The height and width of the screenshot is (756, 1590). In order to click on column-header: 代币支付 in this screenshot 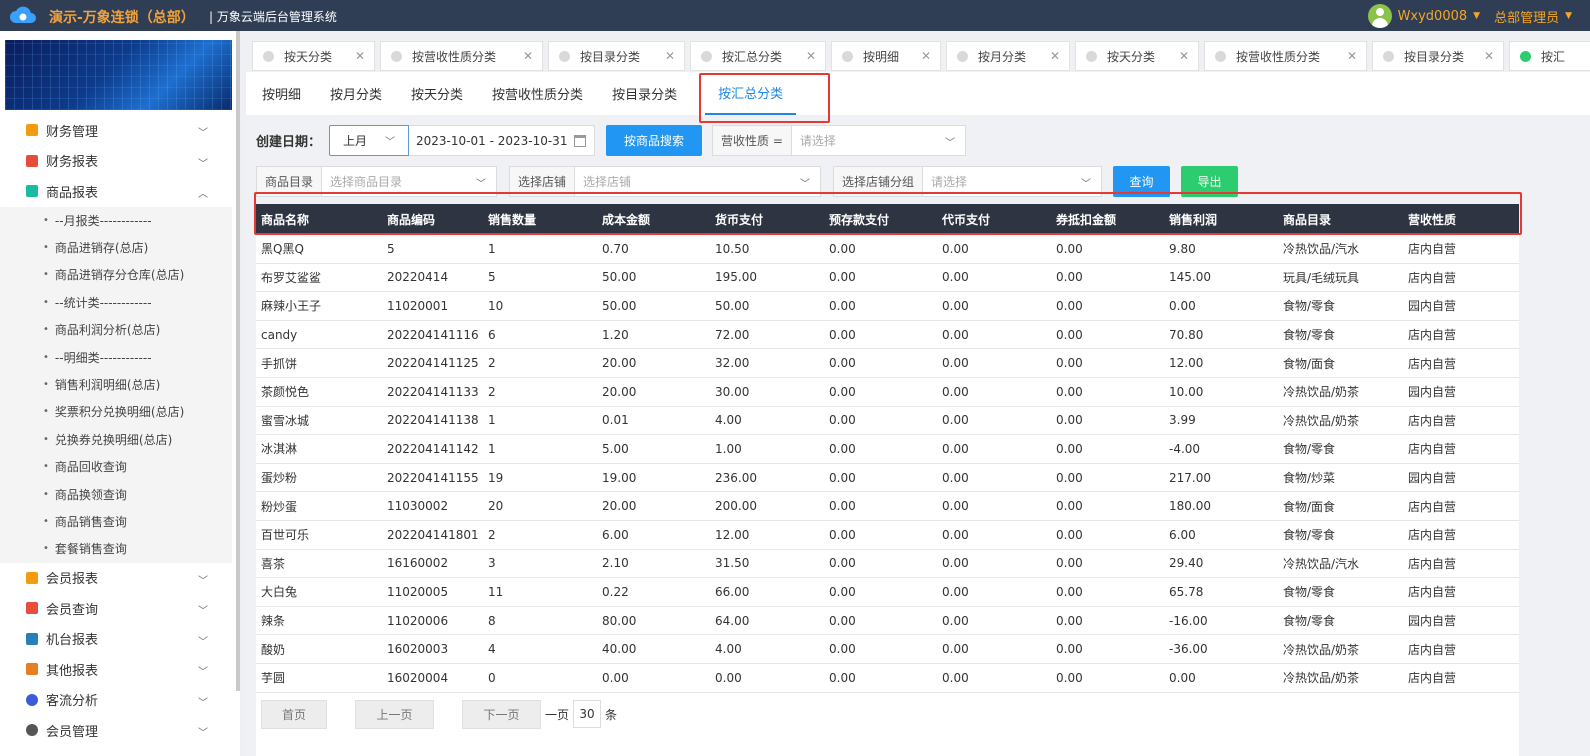, I will do `click(994, 219)`.